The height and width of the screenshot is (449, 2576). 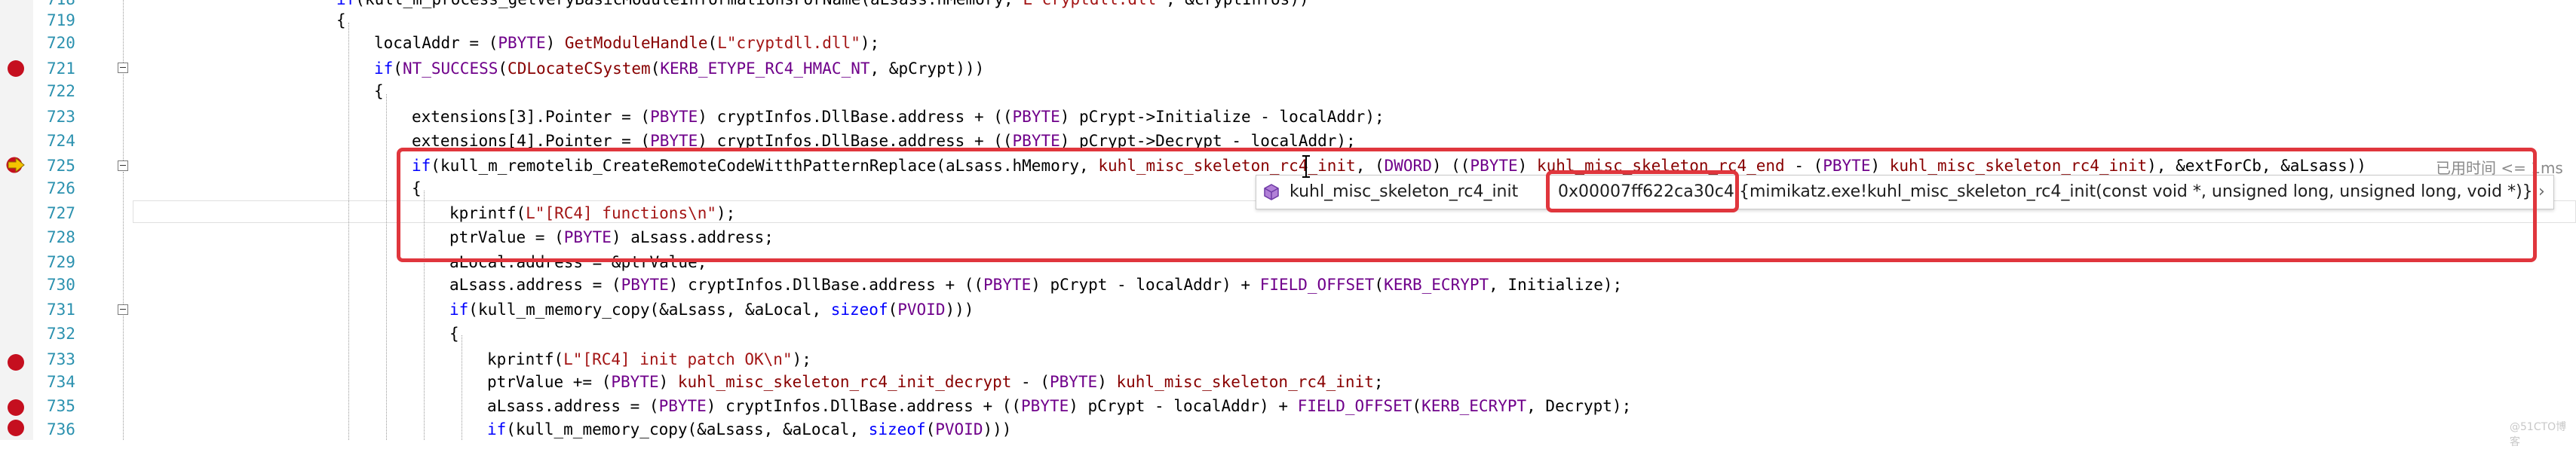 I want to click on line-number: 727, so click(x=61, y=213).